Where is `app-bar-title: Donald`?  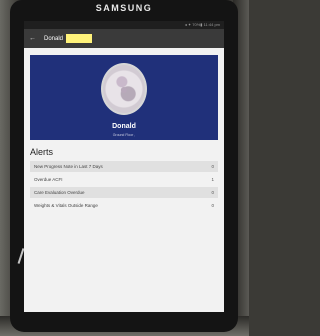
app-bar-title: Donald is located at coordinates (54, 38).